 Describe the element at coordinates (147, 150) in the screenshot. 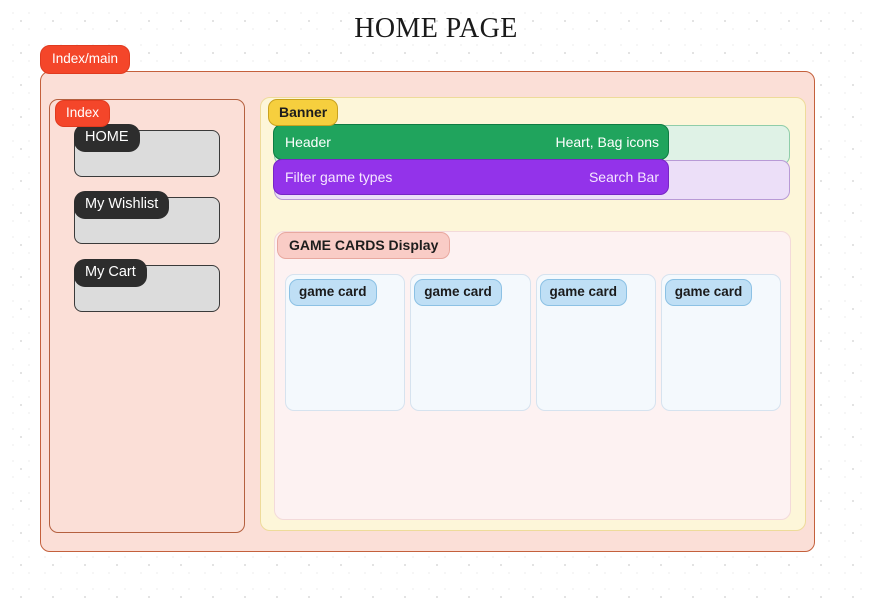

I see `sidebar-item-home: HOME` at that location.